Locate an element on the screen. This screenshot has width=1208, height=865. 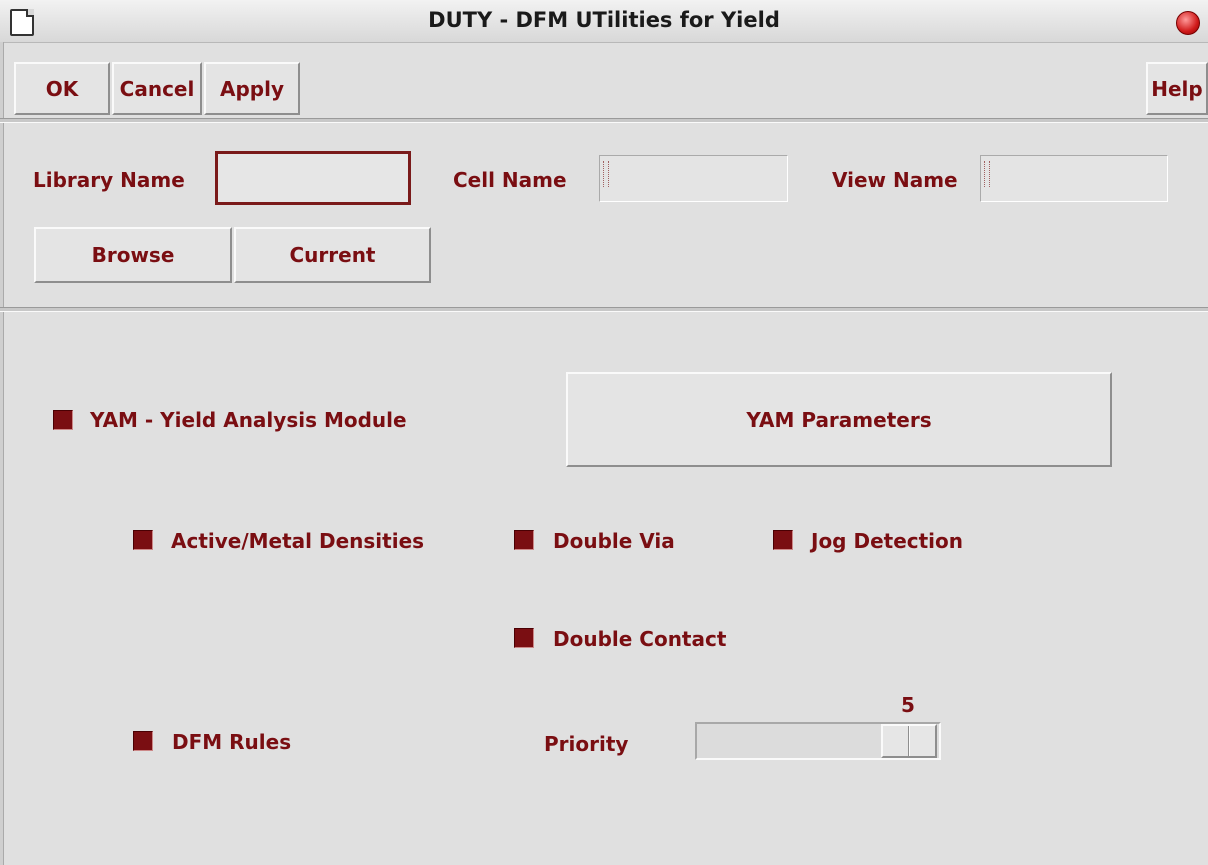
apply-button: Apply is located at coordinates (252, 88).